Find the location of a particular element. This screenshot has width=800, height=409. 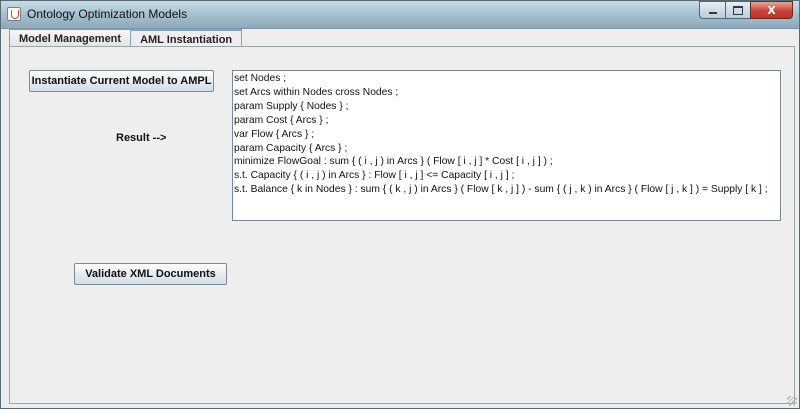

resize-grip is located at coordinates (792, 401).